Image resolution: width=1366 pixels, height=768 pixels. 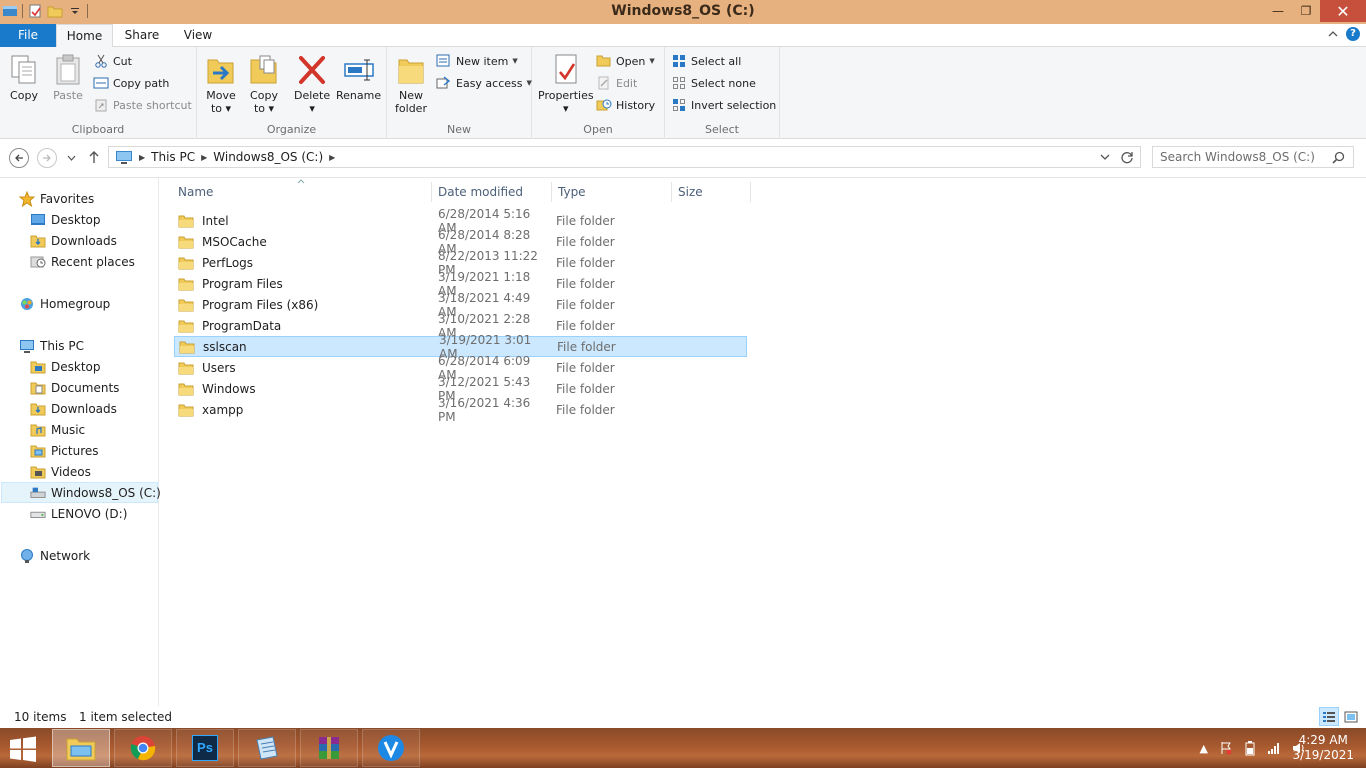 I want to click on search-input: Search Windows8_OS (C:), so click(x=1253, y=157).